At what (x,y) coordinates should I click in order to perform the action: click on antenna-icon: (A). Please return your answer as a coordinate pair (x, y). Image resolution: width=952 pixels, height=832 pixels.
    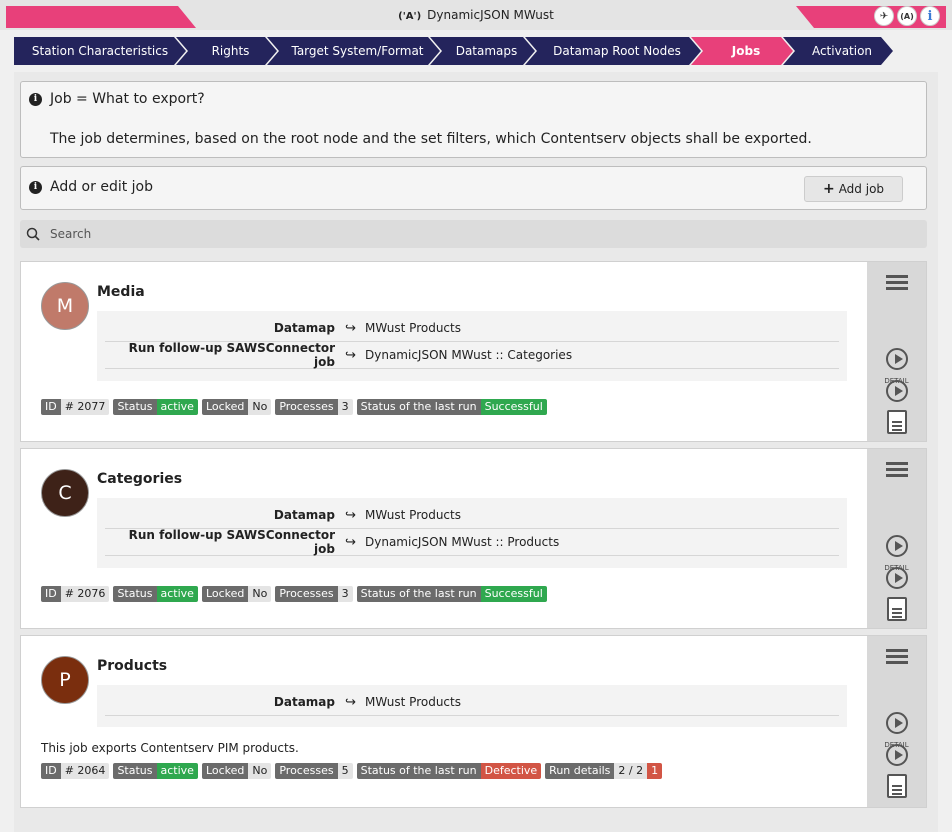
    Looking at the image, I should click on (907, 16).